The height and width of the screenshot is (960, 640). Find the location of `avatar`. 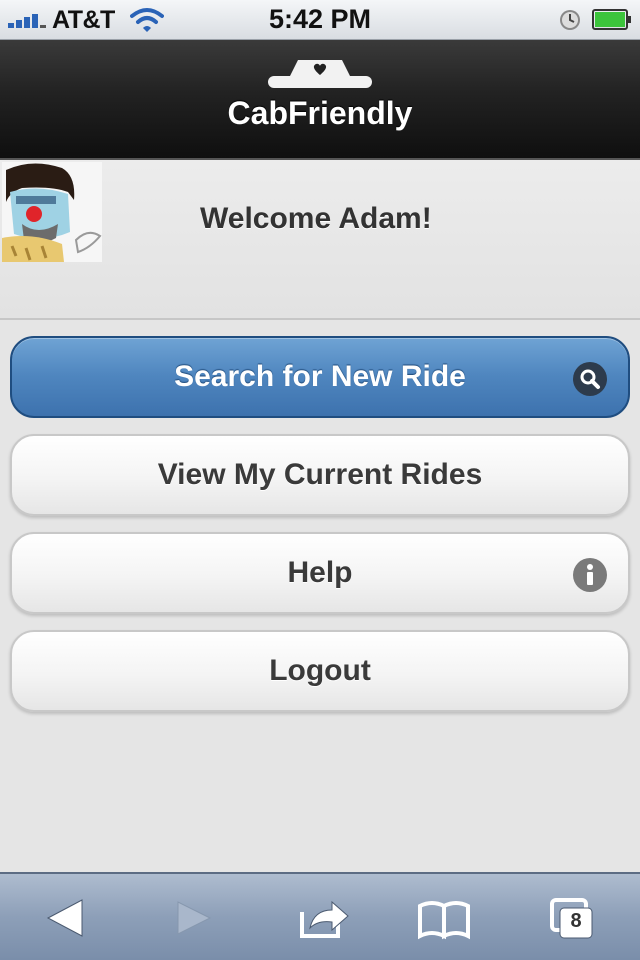

avatar is located at coordinates (52, 212).